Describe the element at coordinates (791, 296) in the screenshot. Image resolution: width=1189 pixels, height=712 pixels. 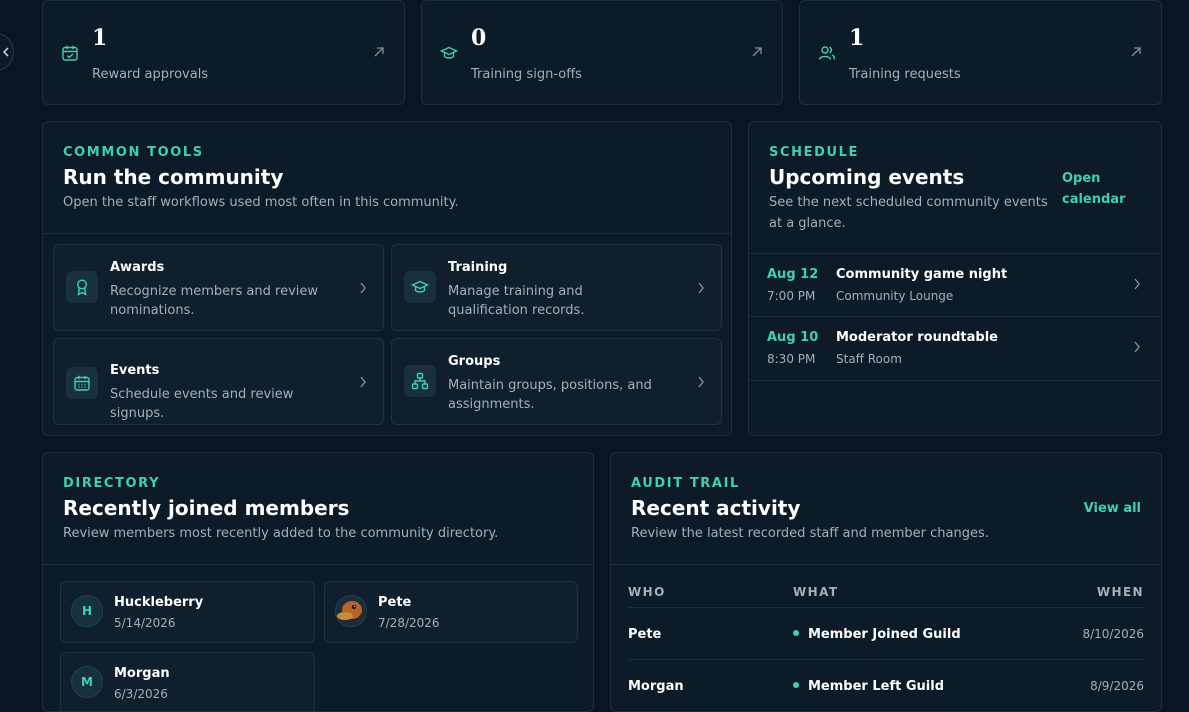
I see `event-time: 7:00 PM` at that location.